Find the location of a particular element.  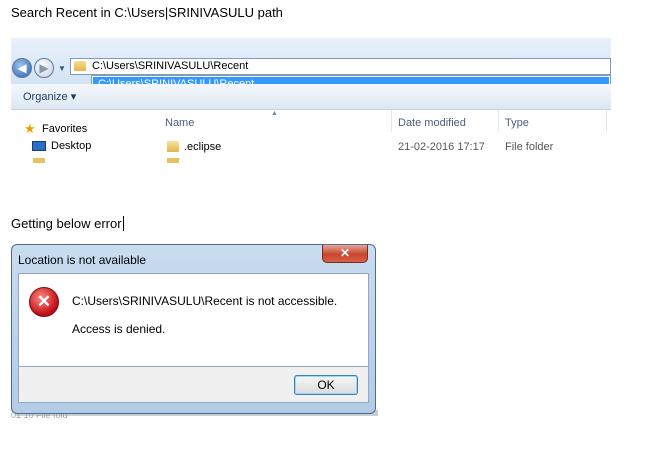

doc-line-error: Getting below error is located at coordinates (67, 223).